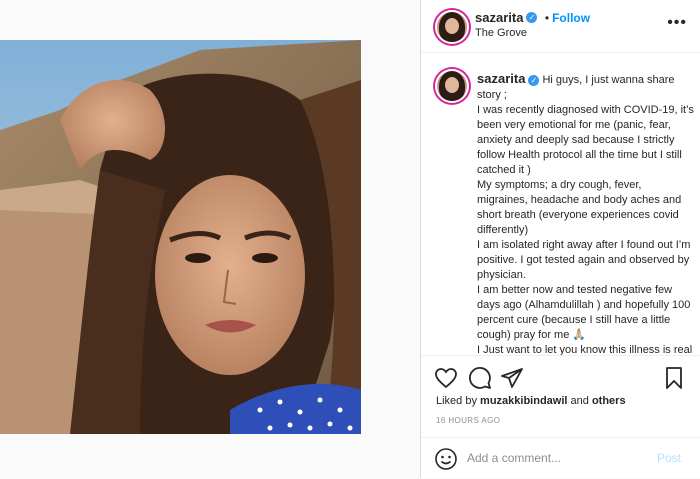  I want to click on comment-icon, so click(480, 378).